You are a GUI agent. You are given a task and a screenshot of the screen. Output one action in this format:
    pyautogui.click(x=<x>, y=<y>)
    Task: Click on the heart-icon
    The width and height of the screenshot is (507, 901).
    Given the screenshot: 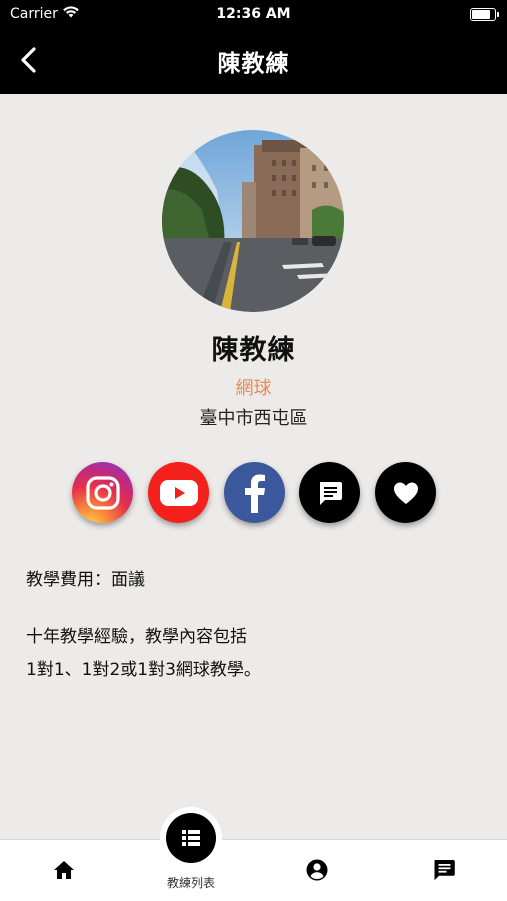 What is the action you would take?
    pyautogui.click(x=405, y=493)
    